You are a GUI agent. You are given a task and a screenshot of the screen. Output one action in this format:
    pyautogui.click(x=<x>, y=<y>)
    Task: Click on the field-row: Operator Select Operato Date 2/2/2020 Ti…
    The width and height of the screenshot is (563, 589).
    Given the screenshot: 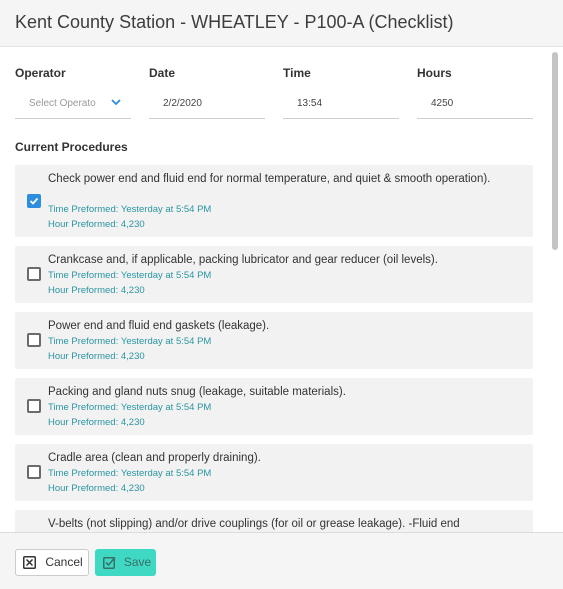 What is the action you would take?
    pyautogui.click(x=274, y=93)
    